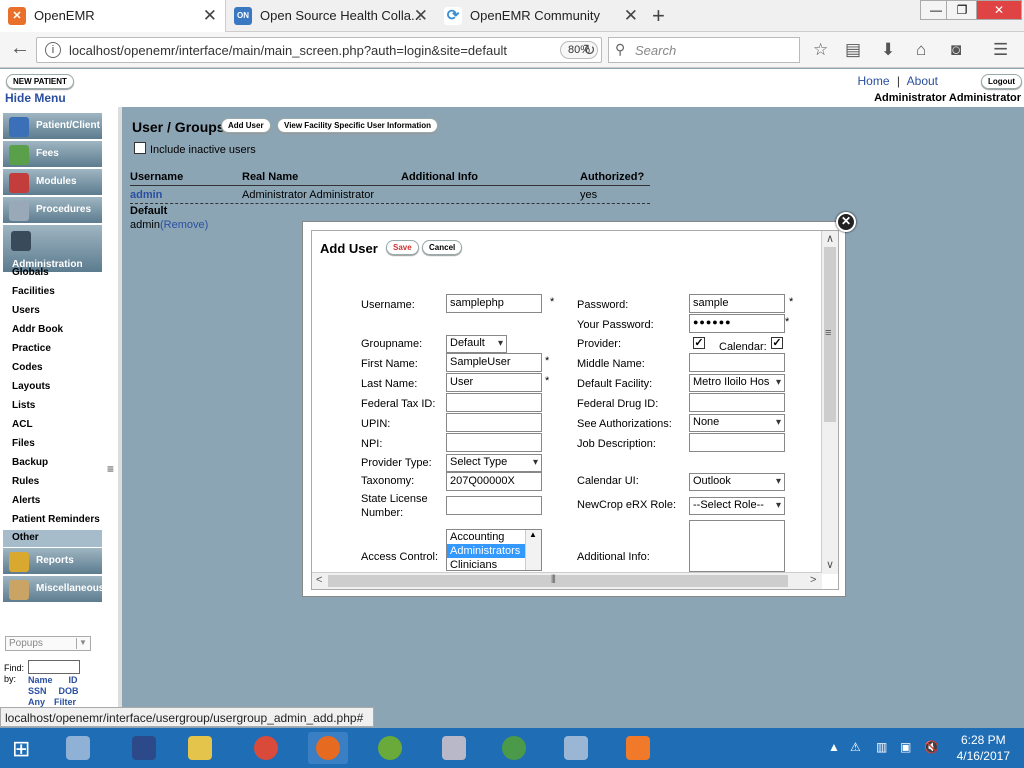 The image size is (1024, 768). I want to click on frame-resize-grip-icon: ≡, so click(110, 469).